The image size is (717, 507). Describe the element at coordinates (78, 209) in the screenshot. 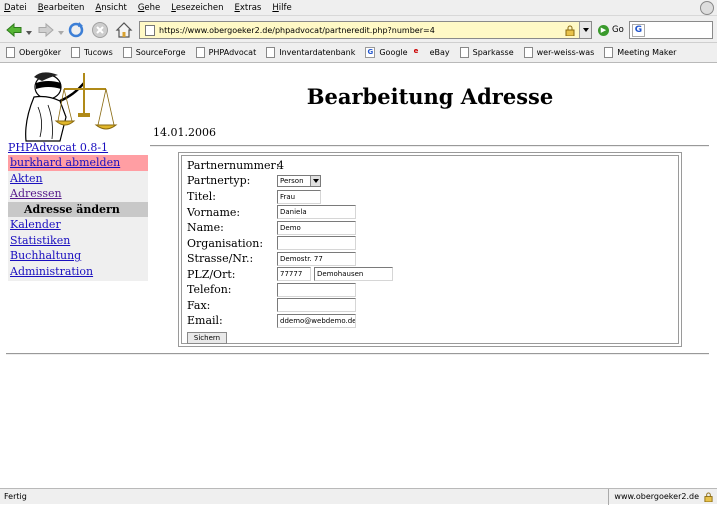

I see `sidebar-item-adresse-aendern: Adresse ändern` at that location.